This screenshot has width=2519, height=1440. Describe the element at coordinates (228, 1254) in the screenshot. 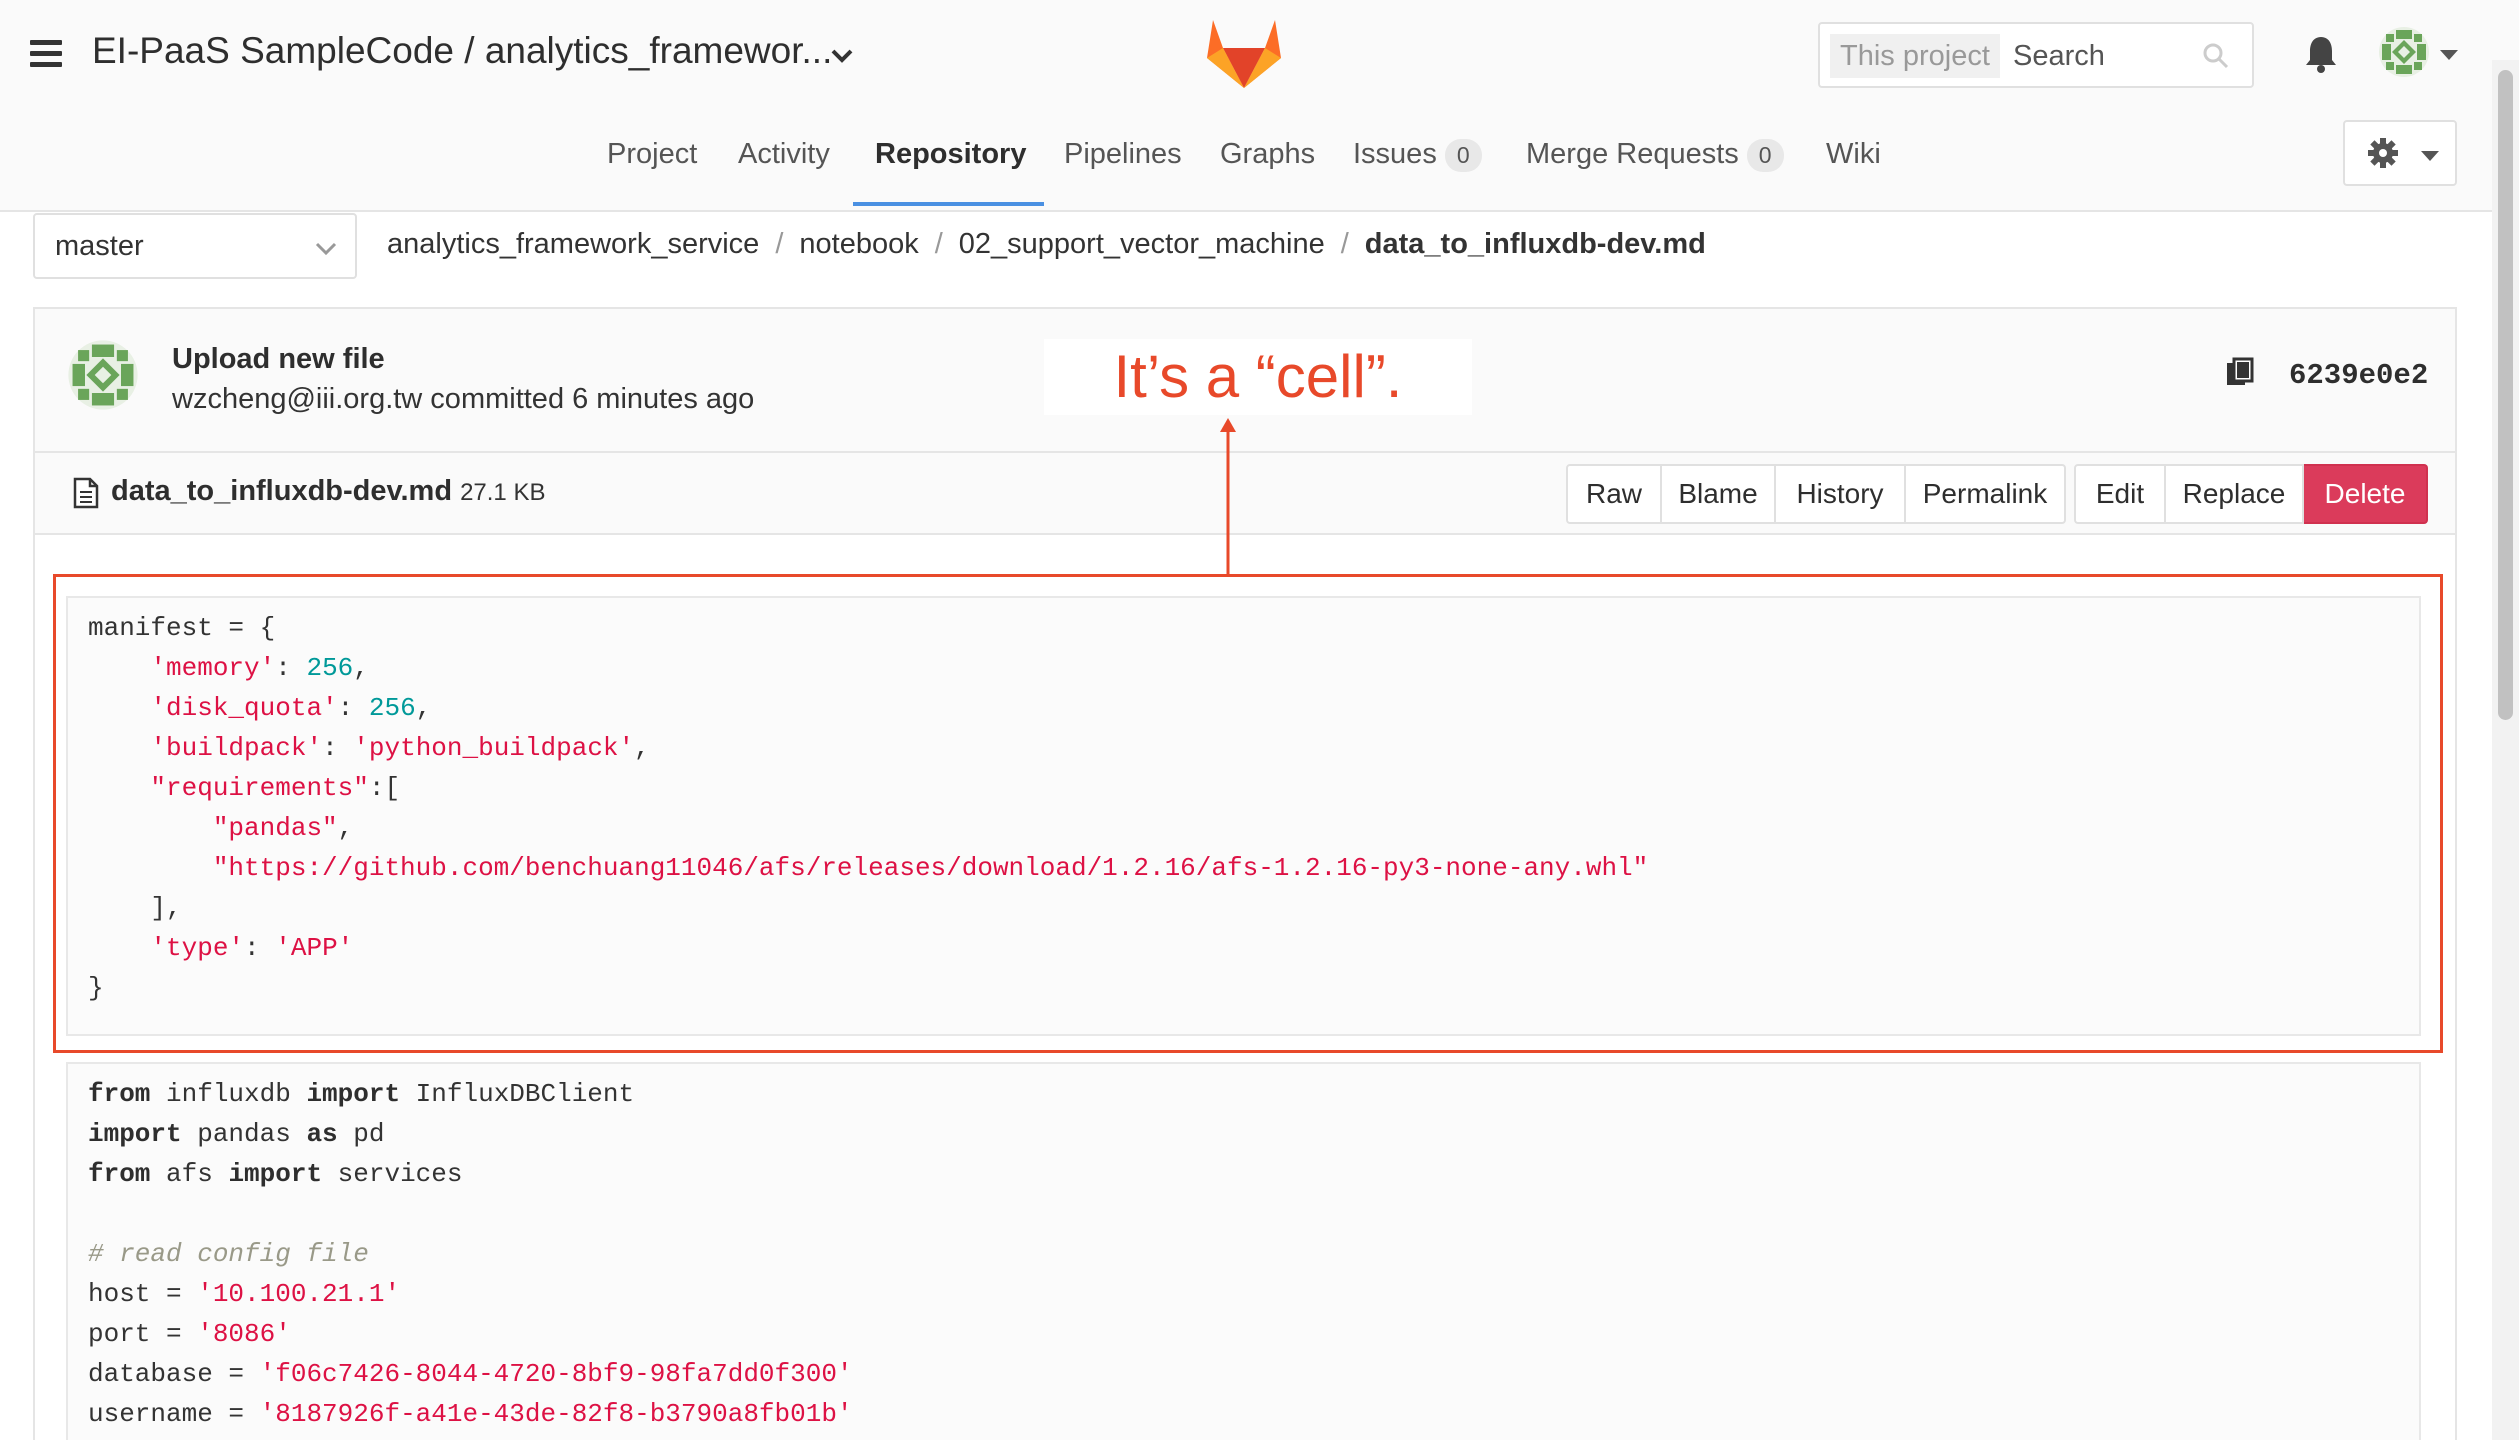

I see `code-line: # read config file` at that location.